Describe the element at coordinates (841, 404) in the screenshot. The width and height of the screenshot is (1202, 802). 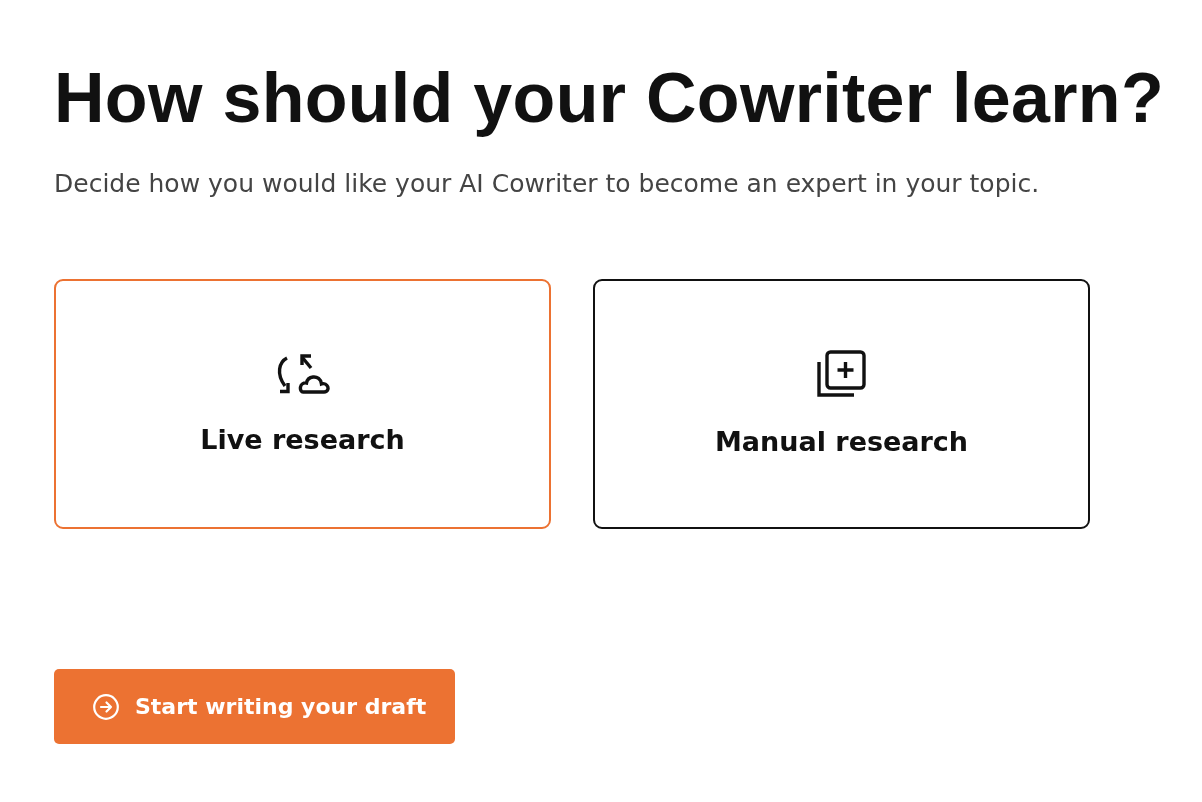
I see `option-card: Manual research` at that location.